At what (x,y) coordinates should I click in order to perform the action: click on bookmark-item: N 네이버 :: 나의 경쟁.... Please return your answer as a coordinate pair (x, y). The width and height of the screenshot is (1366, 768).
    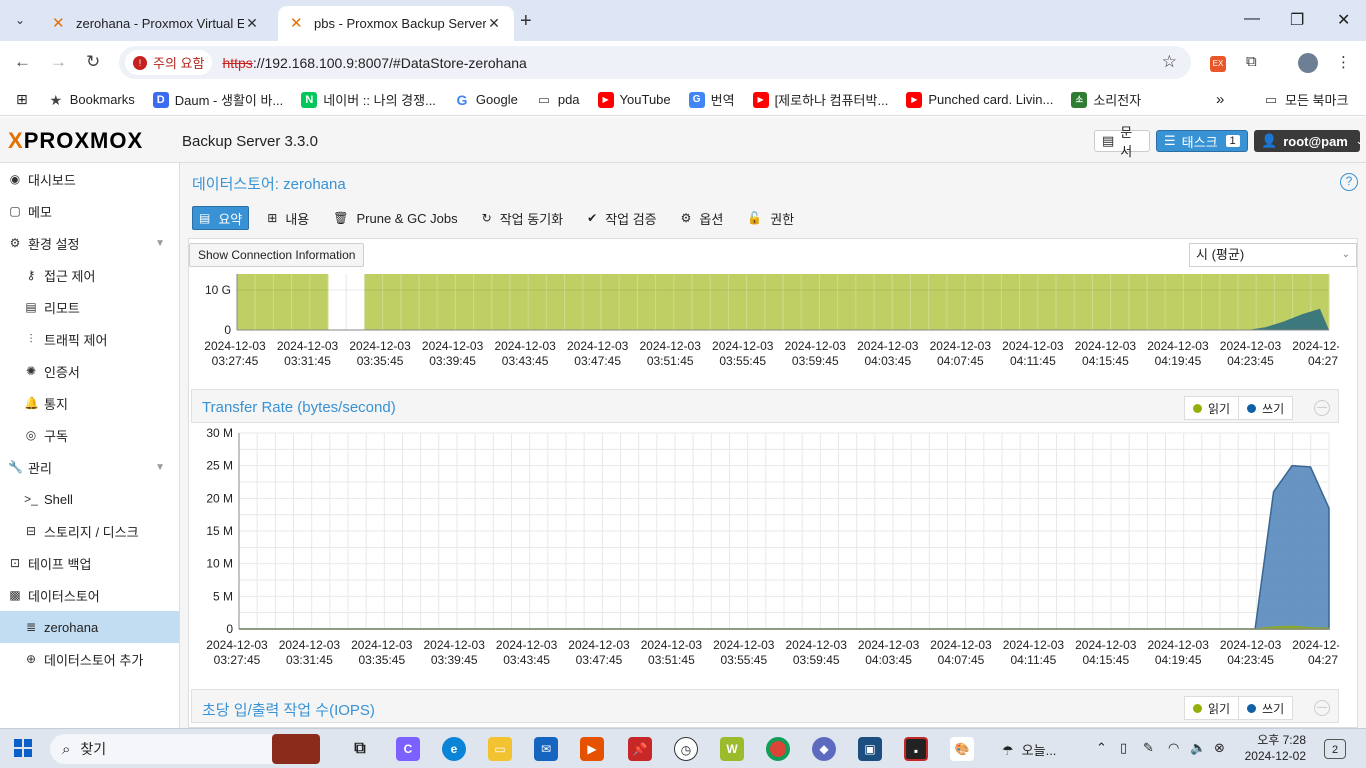
    Looking at the image, I should click on (368, 99).